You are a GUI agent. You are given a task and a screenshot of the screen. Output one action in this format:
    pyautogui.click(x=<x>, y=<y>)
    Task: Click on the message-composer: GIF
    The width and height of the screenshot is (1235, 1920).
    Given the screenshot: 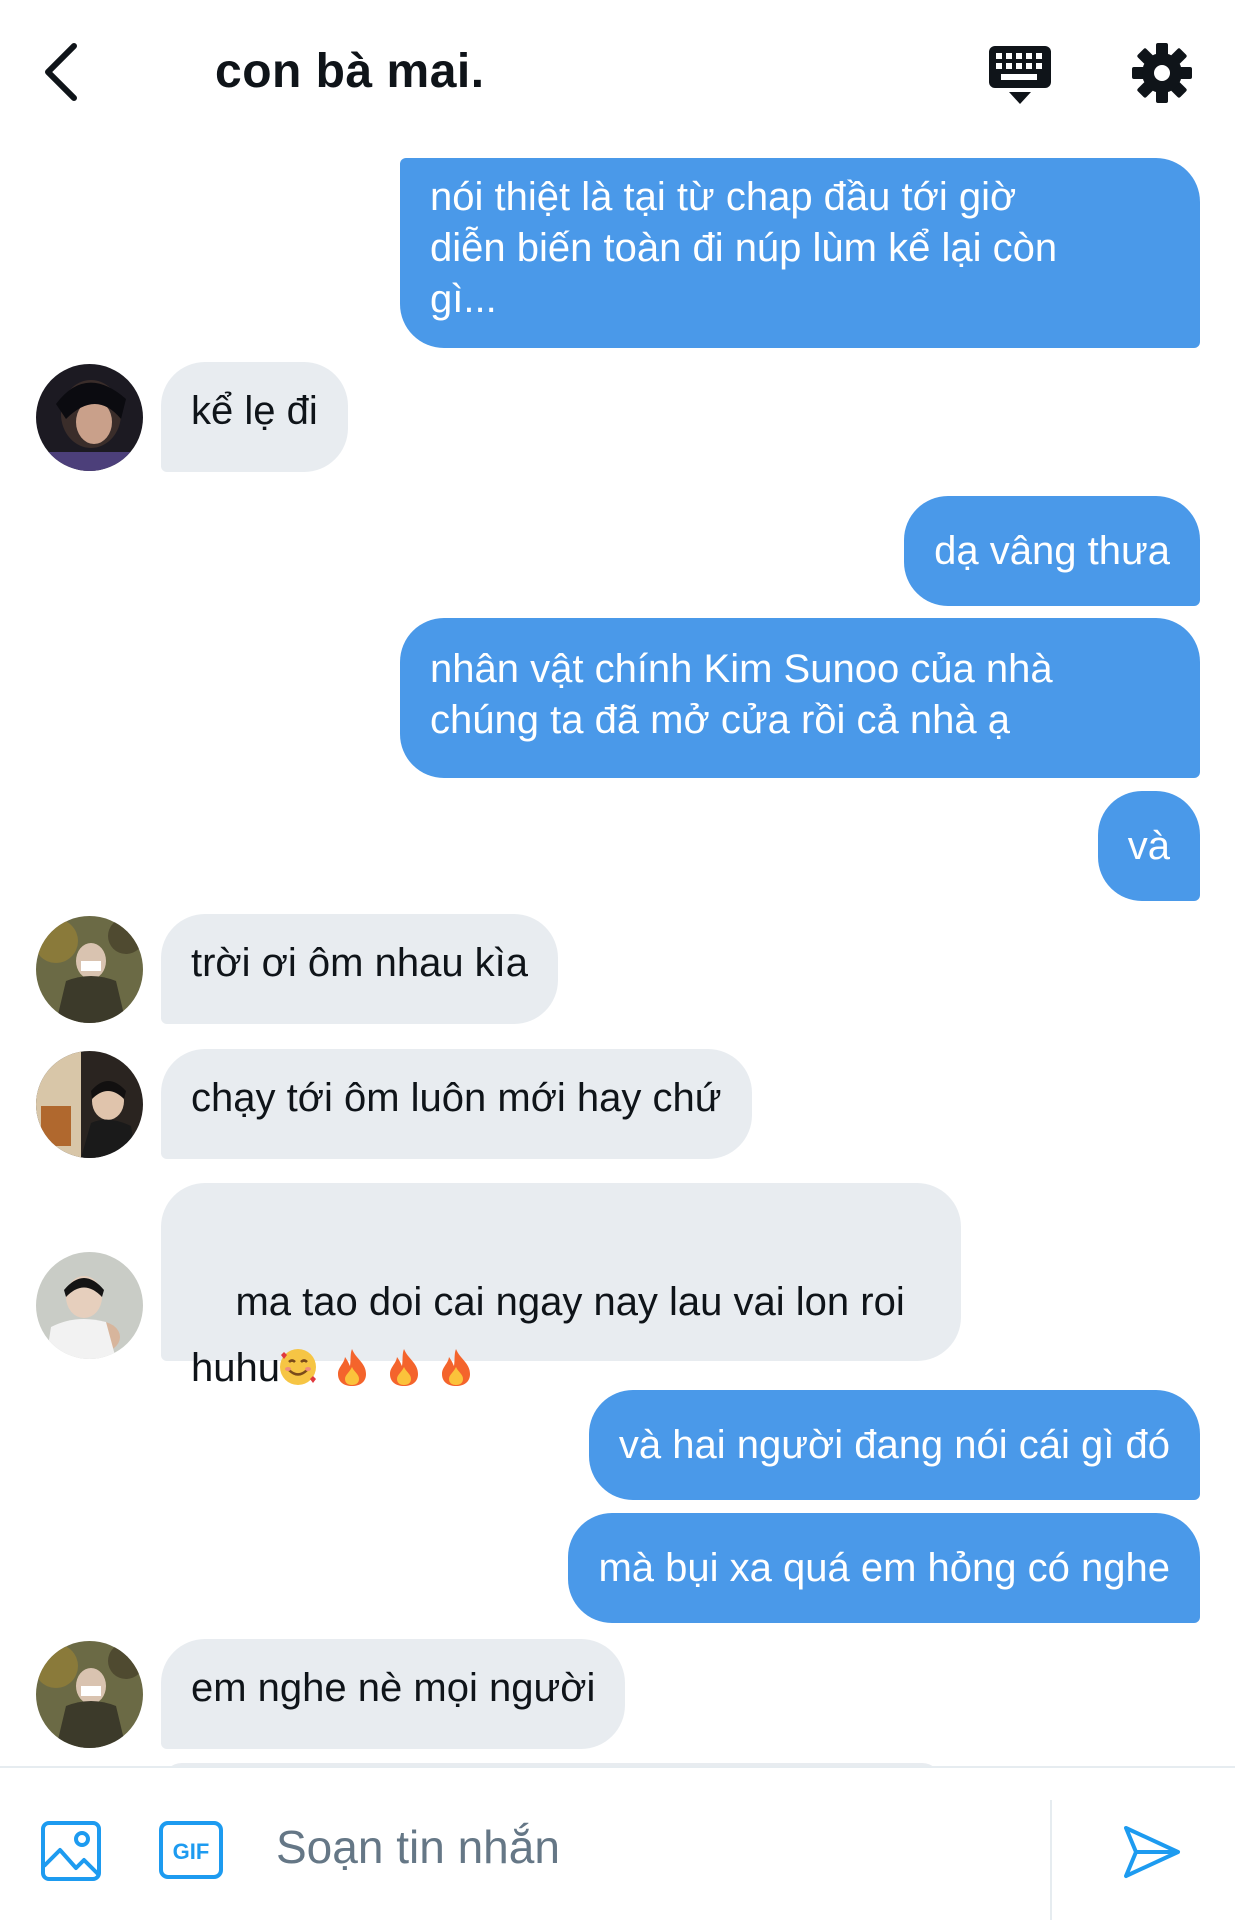 What is the action you would take?
    pyautogui.click(x=617, y=1843)
    